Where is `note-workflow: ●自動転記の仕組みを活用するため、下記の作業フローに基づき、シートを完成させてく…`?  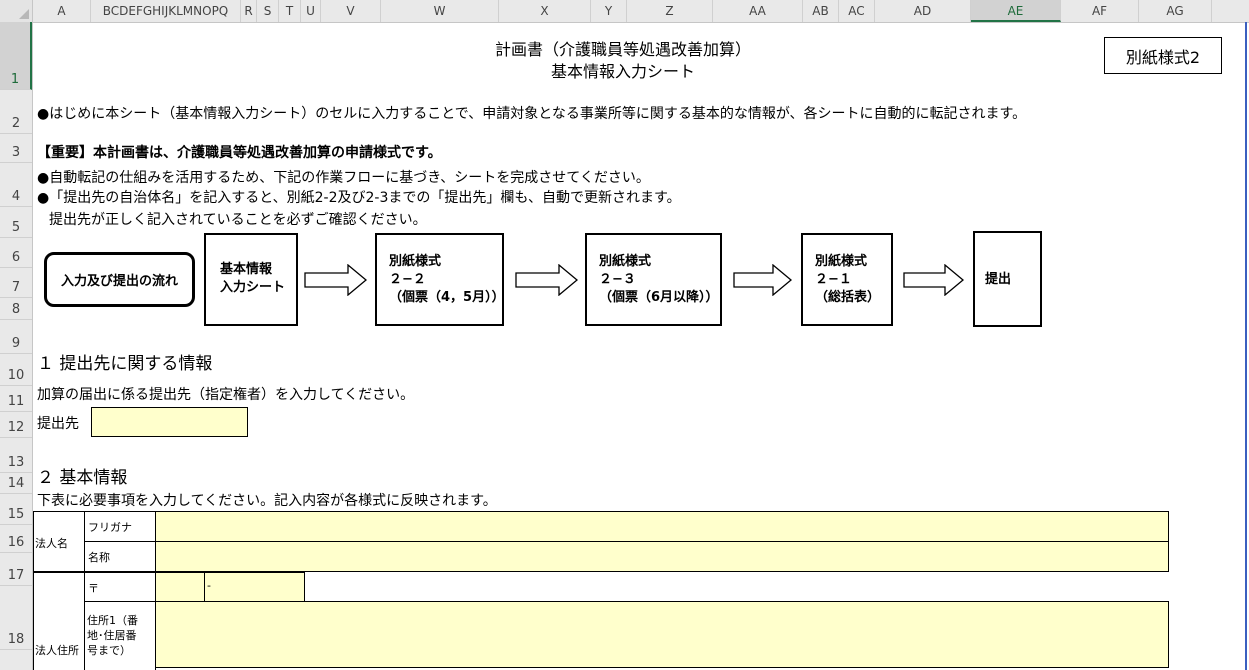 note-workflow: ●自動転記の仕組みを活用するため、下記の作業フローに基づき、シートを完成させてく… is located at coordinates (343, 178).